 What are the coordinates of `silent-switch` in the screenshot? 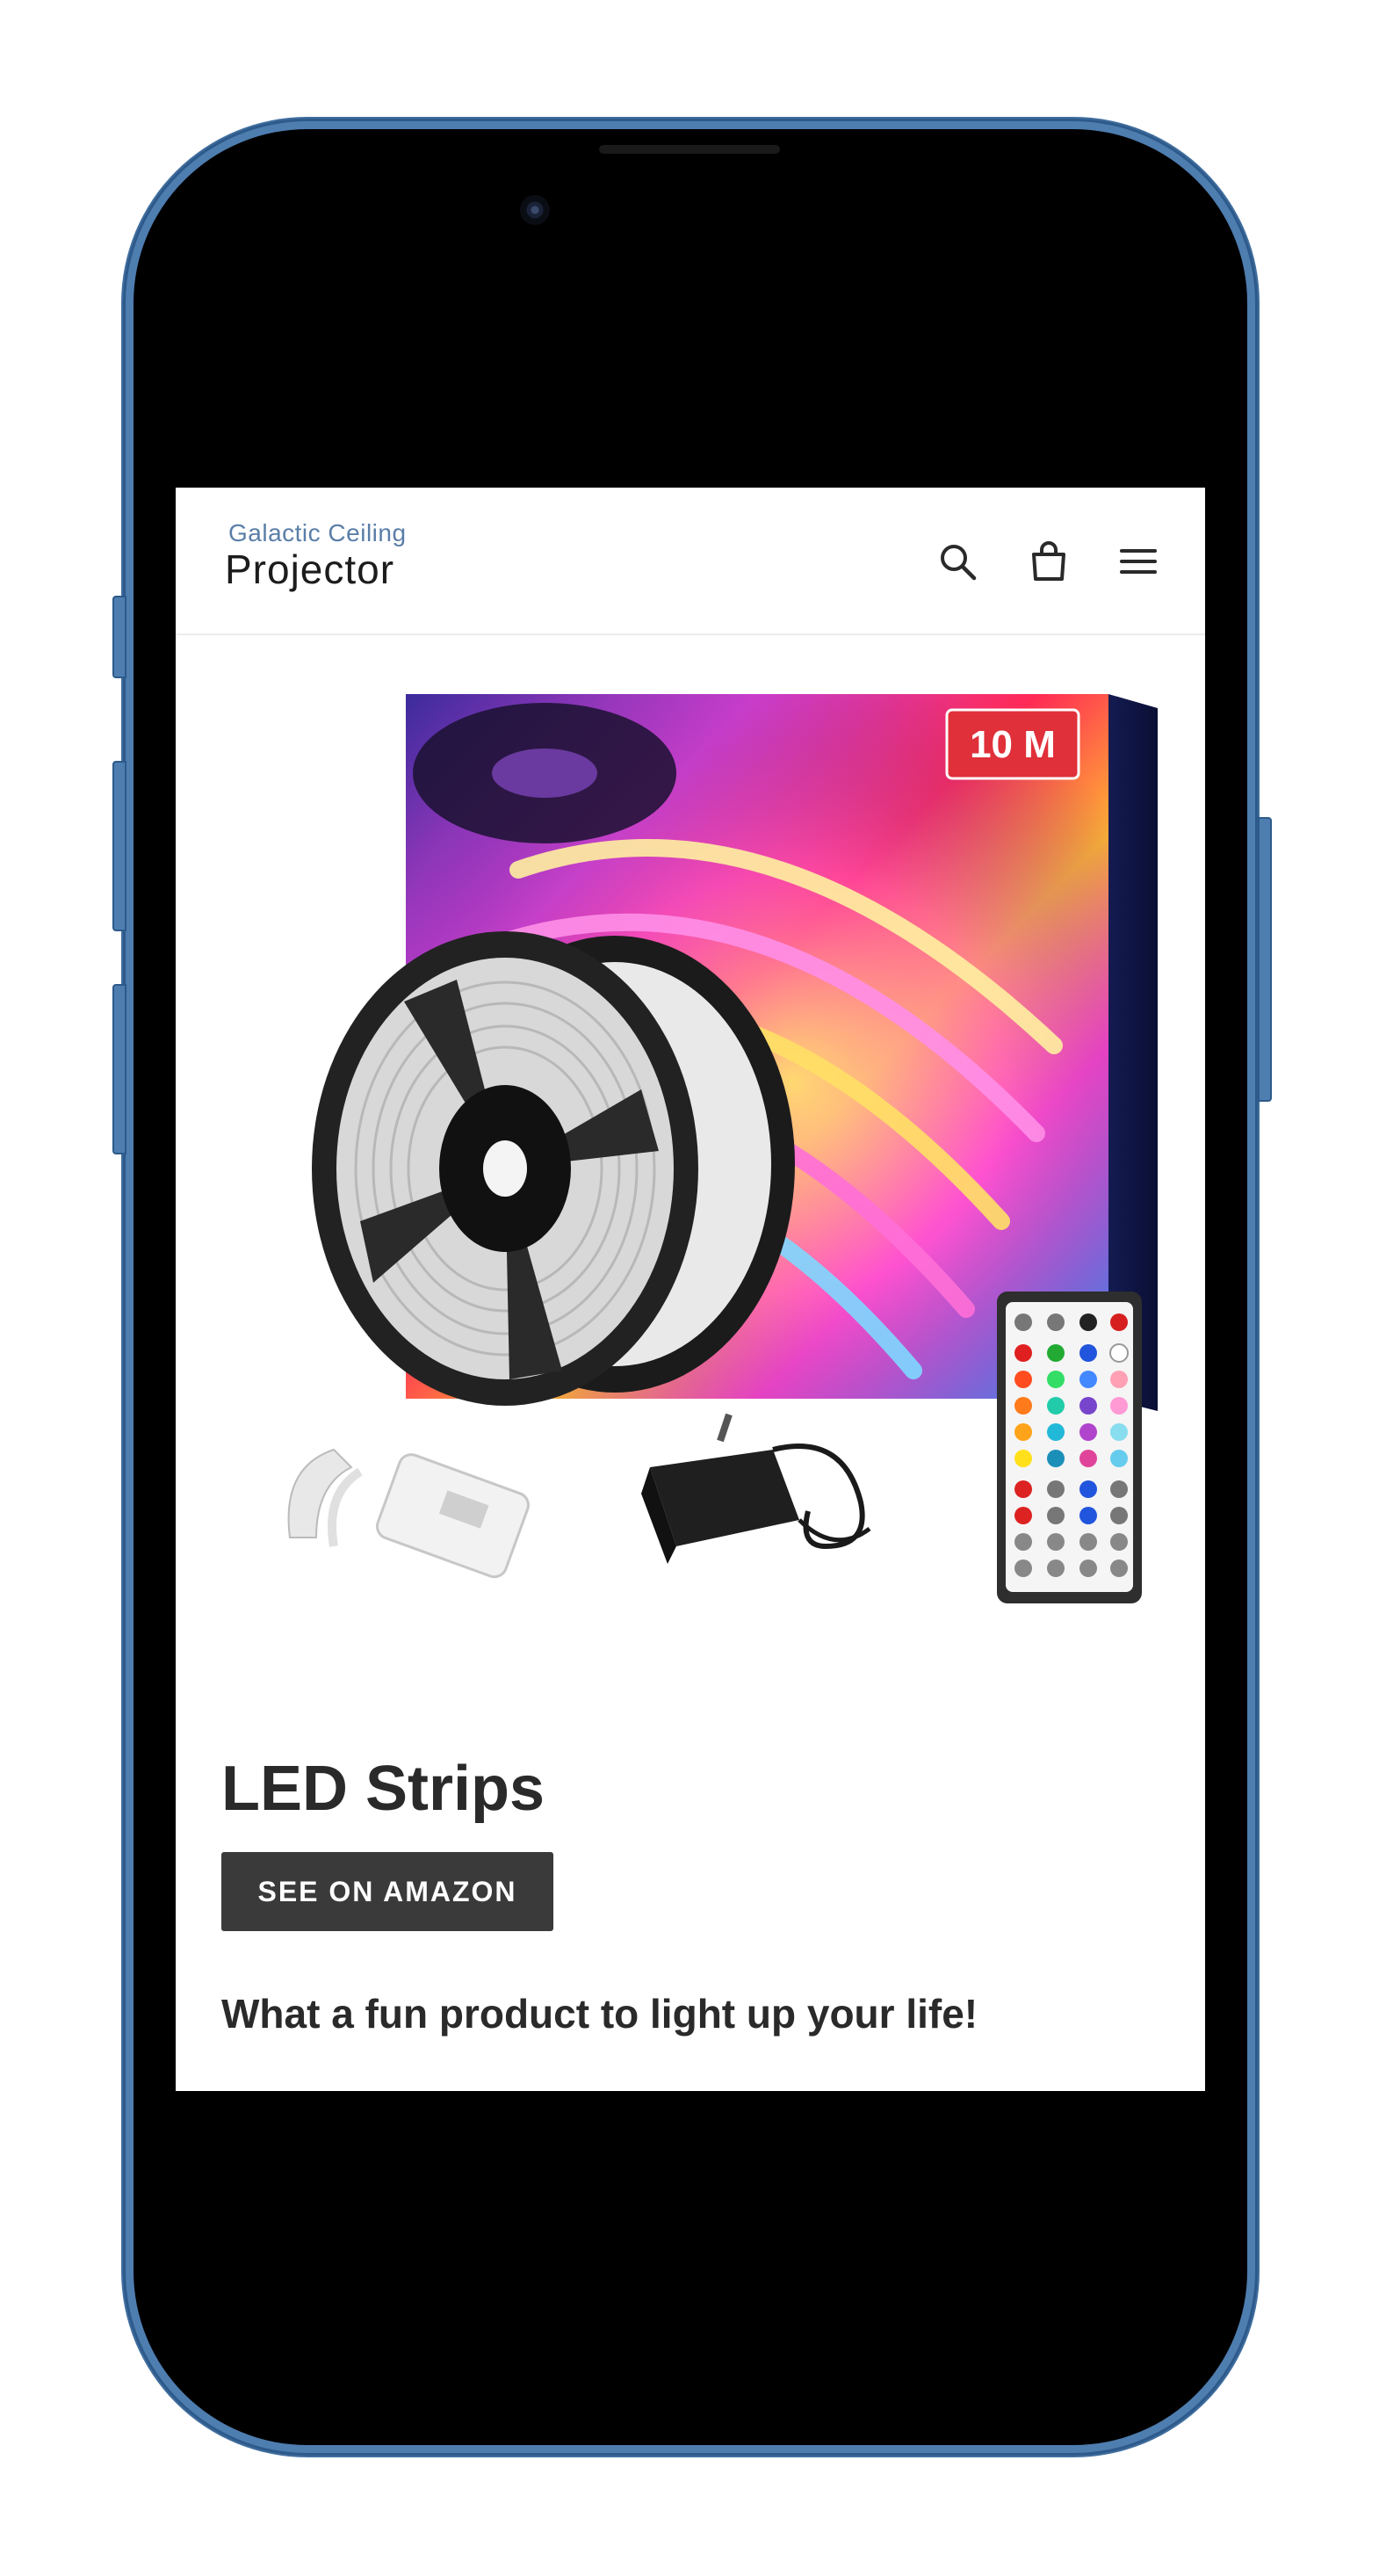 It's located at (119, 637).